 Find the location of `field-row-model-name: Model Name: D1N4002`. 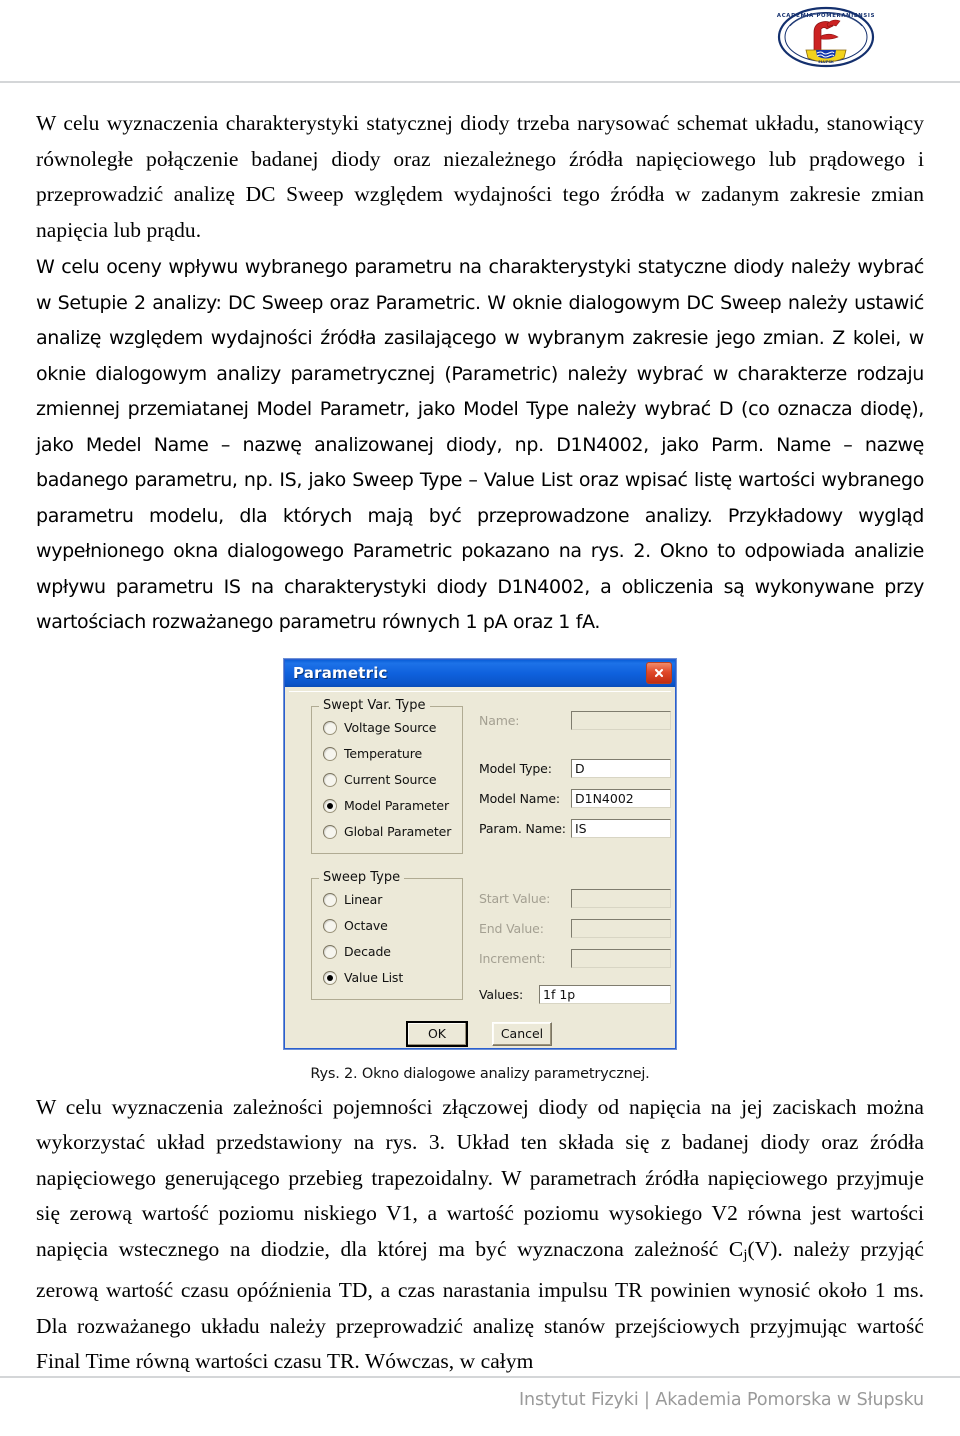

field-row-model-name: Model Name: D1N4002 is located at coordinates (575, 798).